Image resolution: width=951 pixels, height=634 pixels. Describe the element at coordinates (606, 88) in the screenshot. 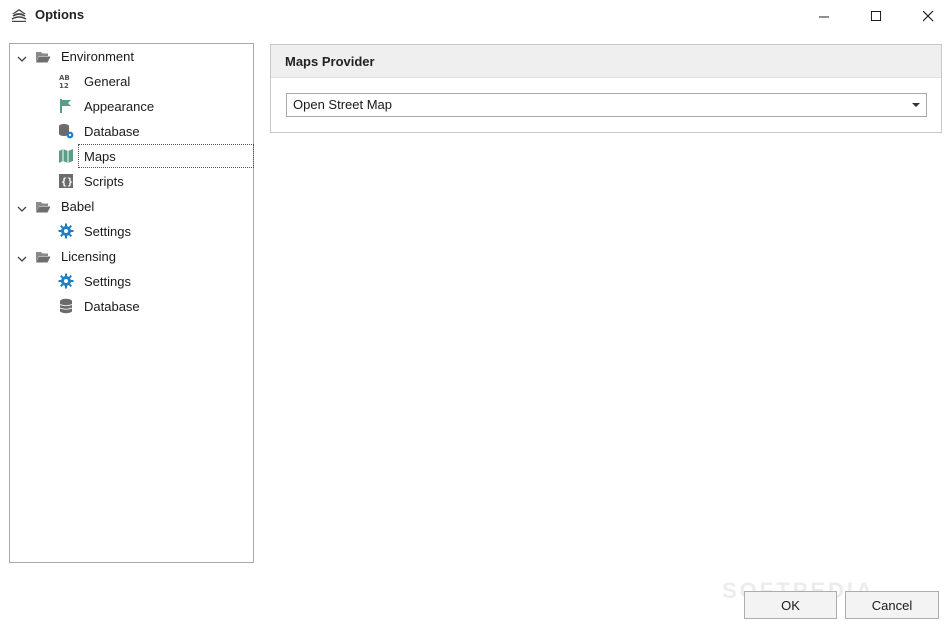

I see `maps-provider-group: Maps Provider Open Street Map` at that location.